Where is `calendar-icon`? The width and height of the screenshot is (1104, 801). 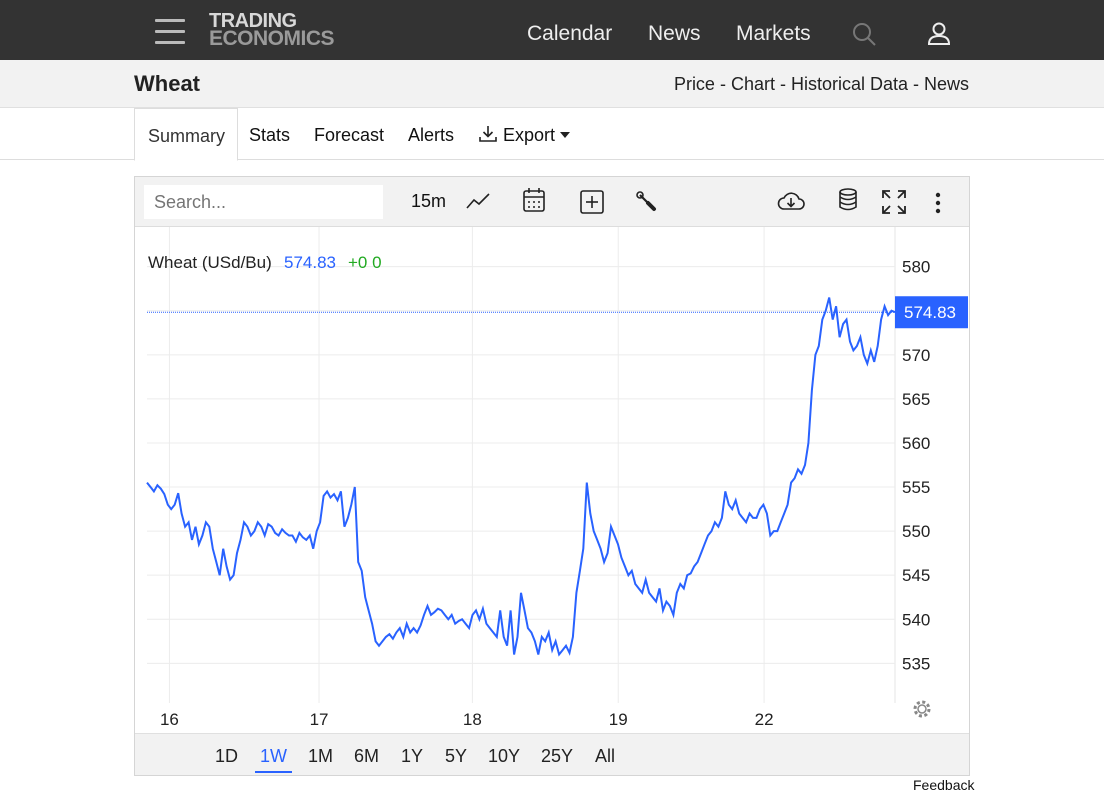 calendar-icon is located at coordinates (534, 200).